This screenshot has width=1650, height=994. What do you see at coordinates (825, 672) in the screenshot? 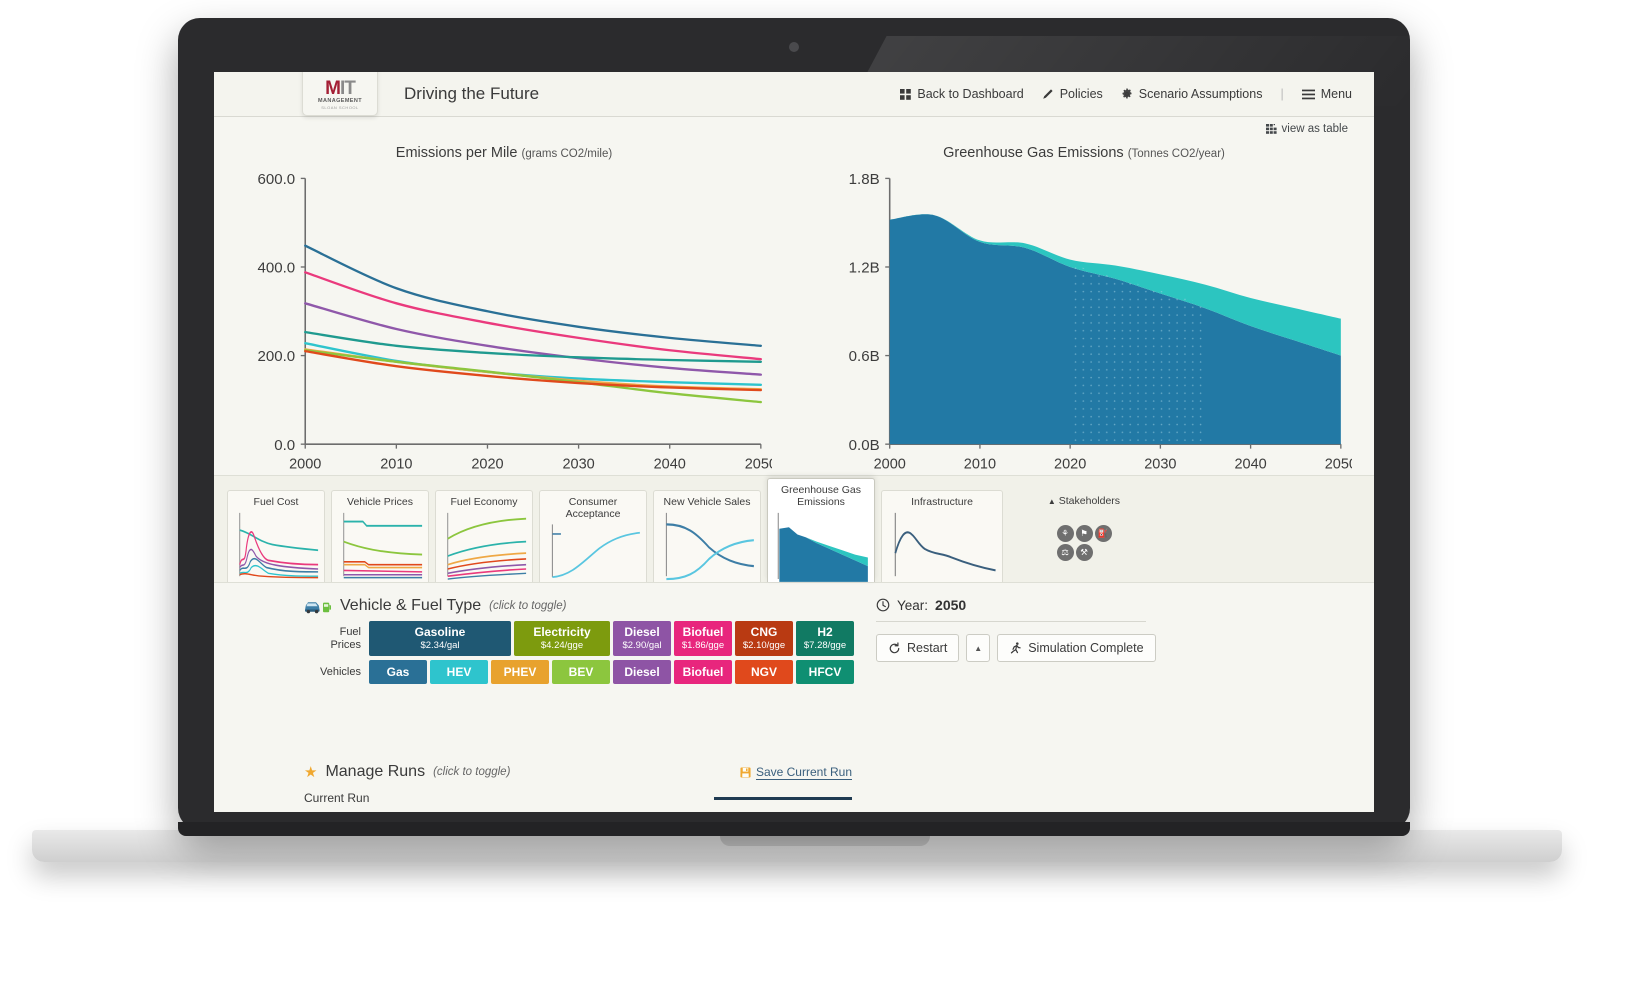
I see `vehicle-tile-hfcv: HFCV` at bounding box center [825, 672].